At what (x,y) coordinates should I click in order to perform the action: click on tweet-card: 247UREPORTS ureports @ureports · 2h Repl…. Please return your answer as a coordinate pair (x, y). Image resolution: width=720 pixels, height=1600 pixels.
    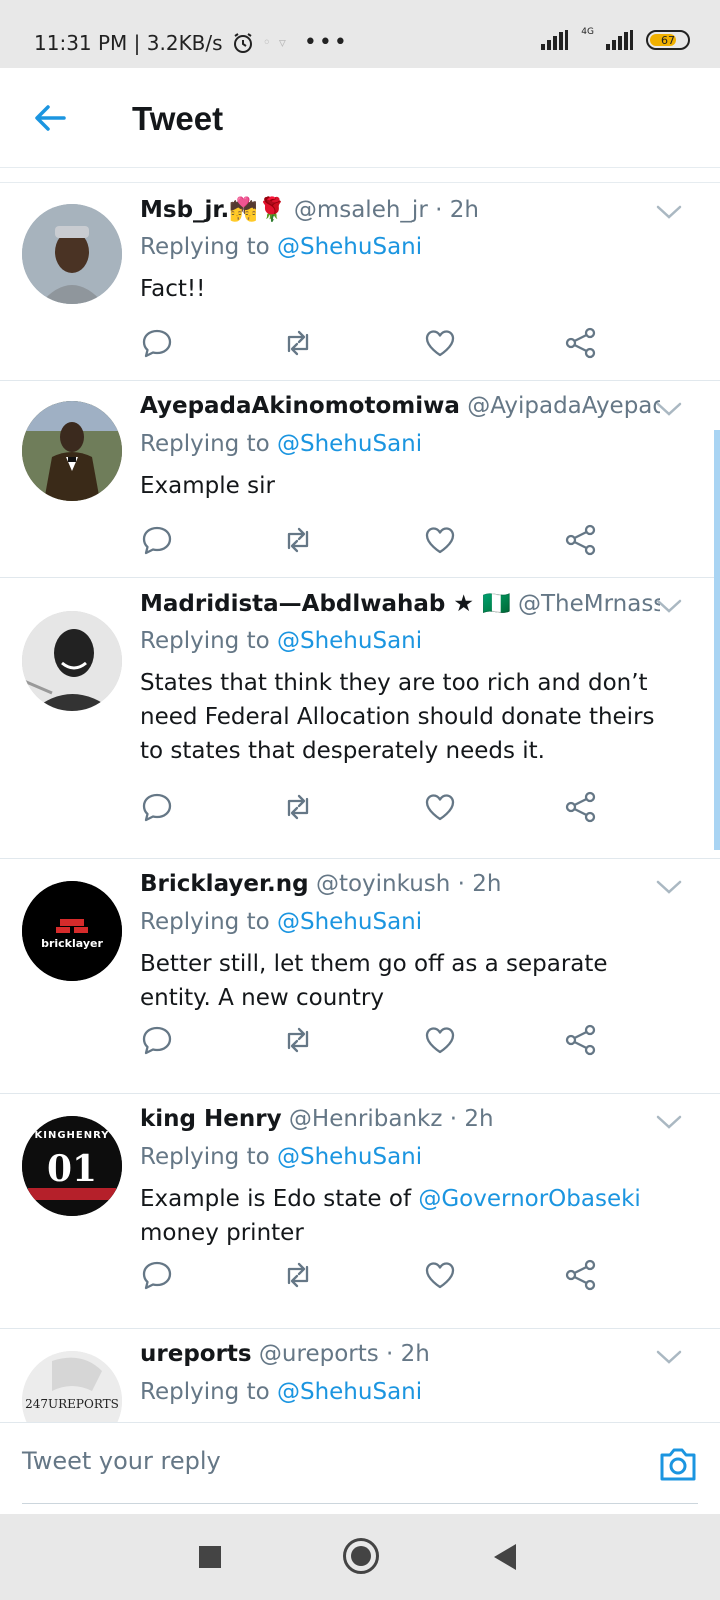
    Looking at the image, I should click on (360, 1375).